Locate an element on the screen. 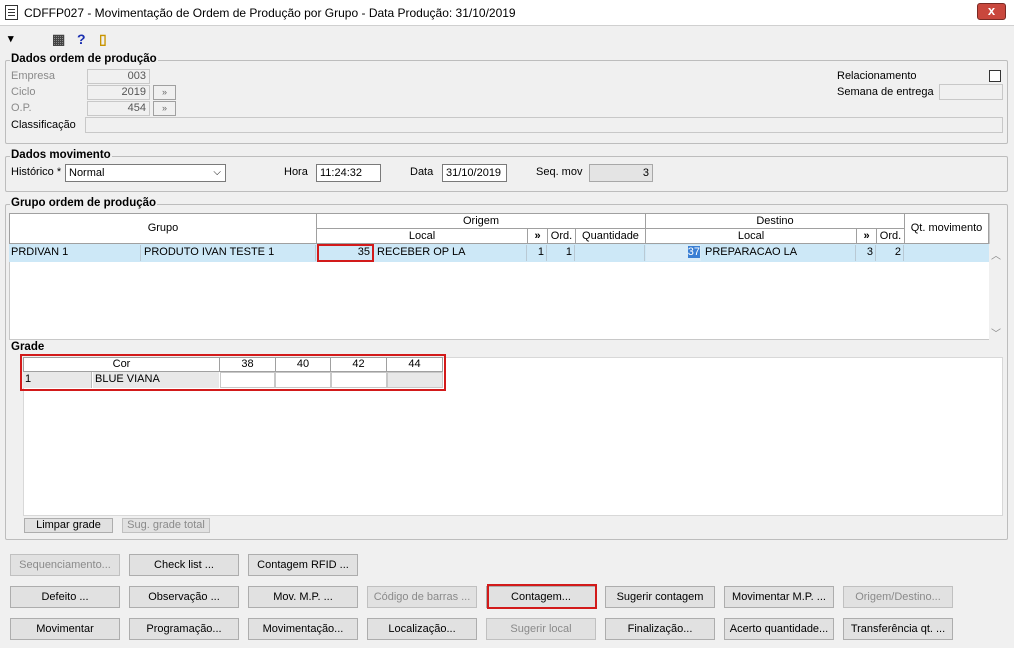 This screenshot has height=648, width=1014. origem-highlight-box is located at coordinates (345, 253).